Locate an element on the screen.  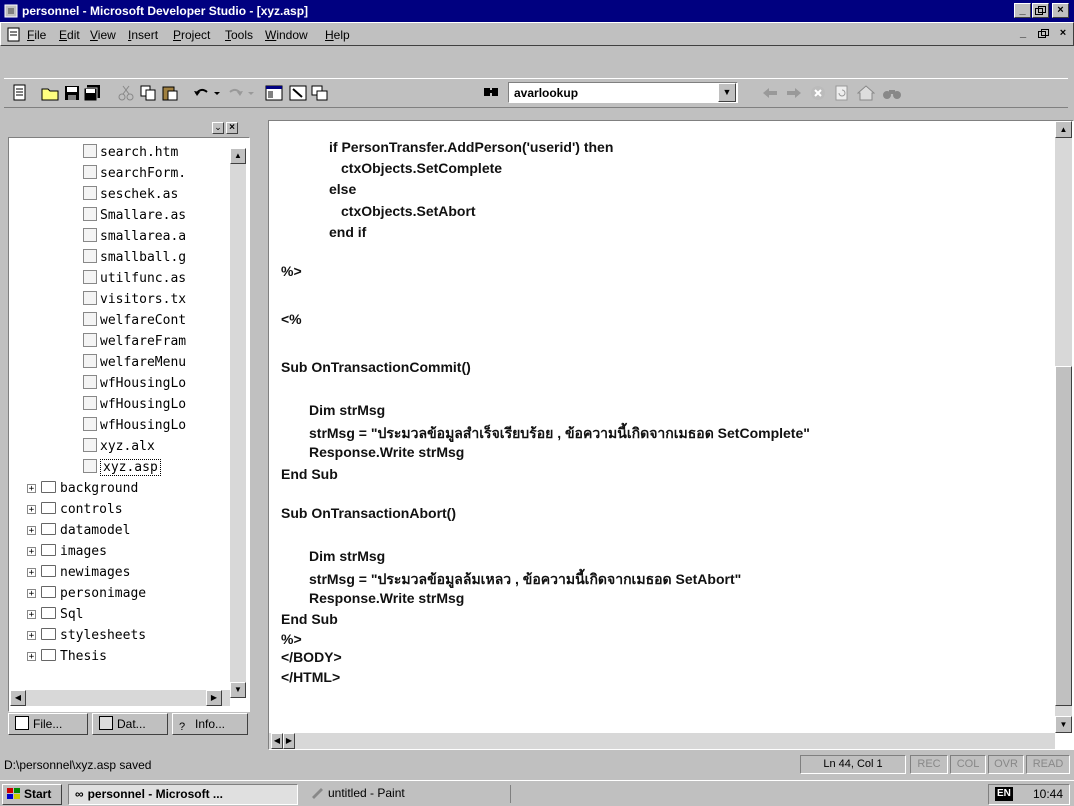
tree-file-item: xyz.alx is located at coordinates (119, 446).